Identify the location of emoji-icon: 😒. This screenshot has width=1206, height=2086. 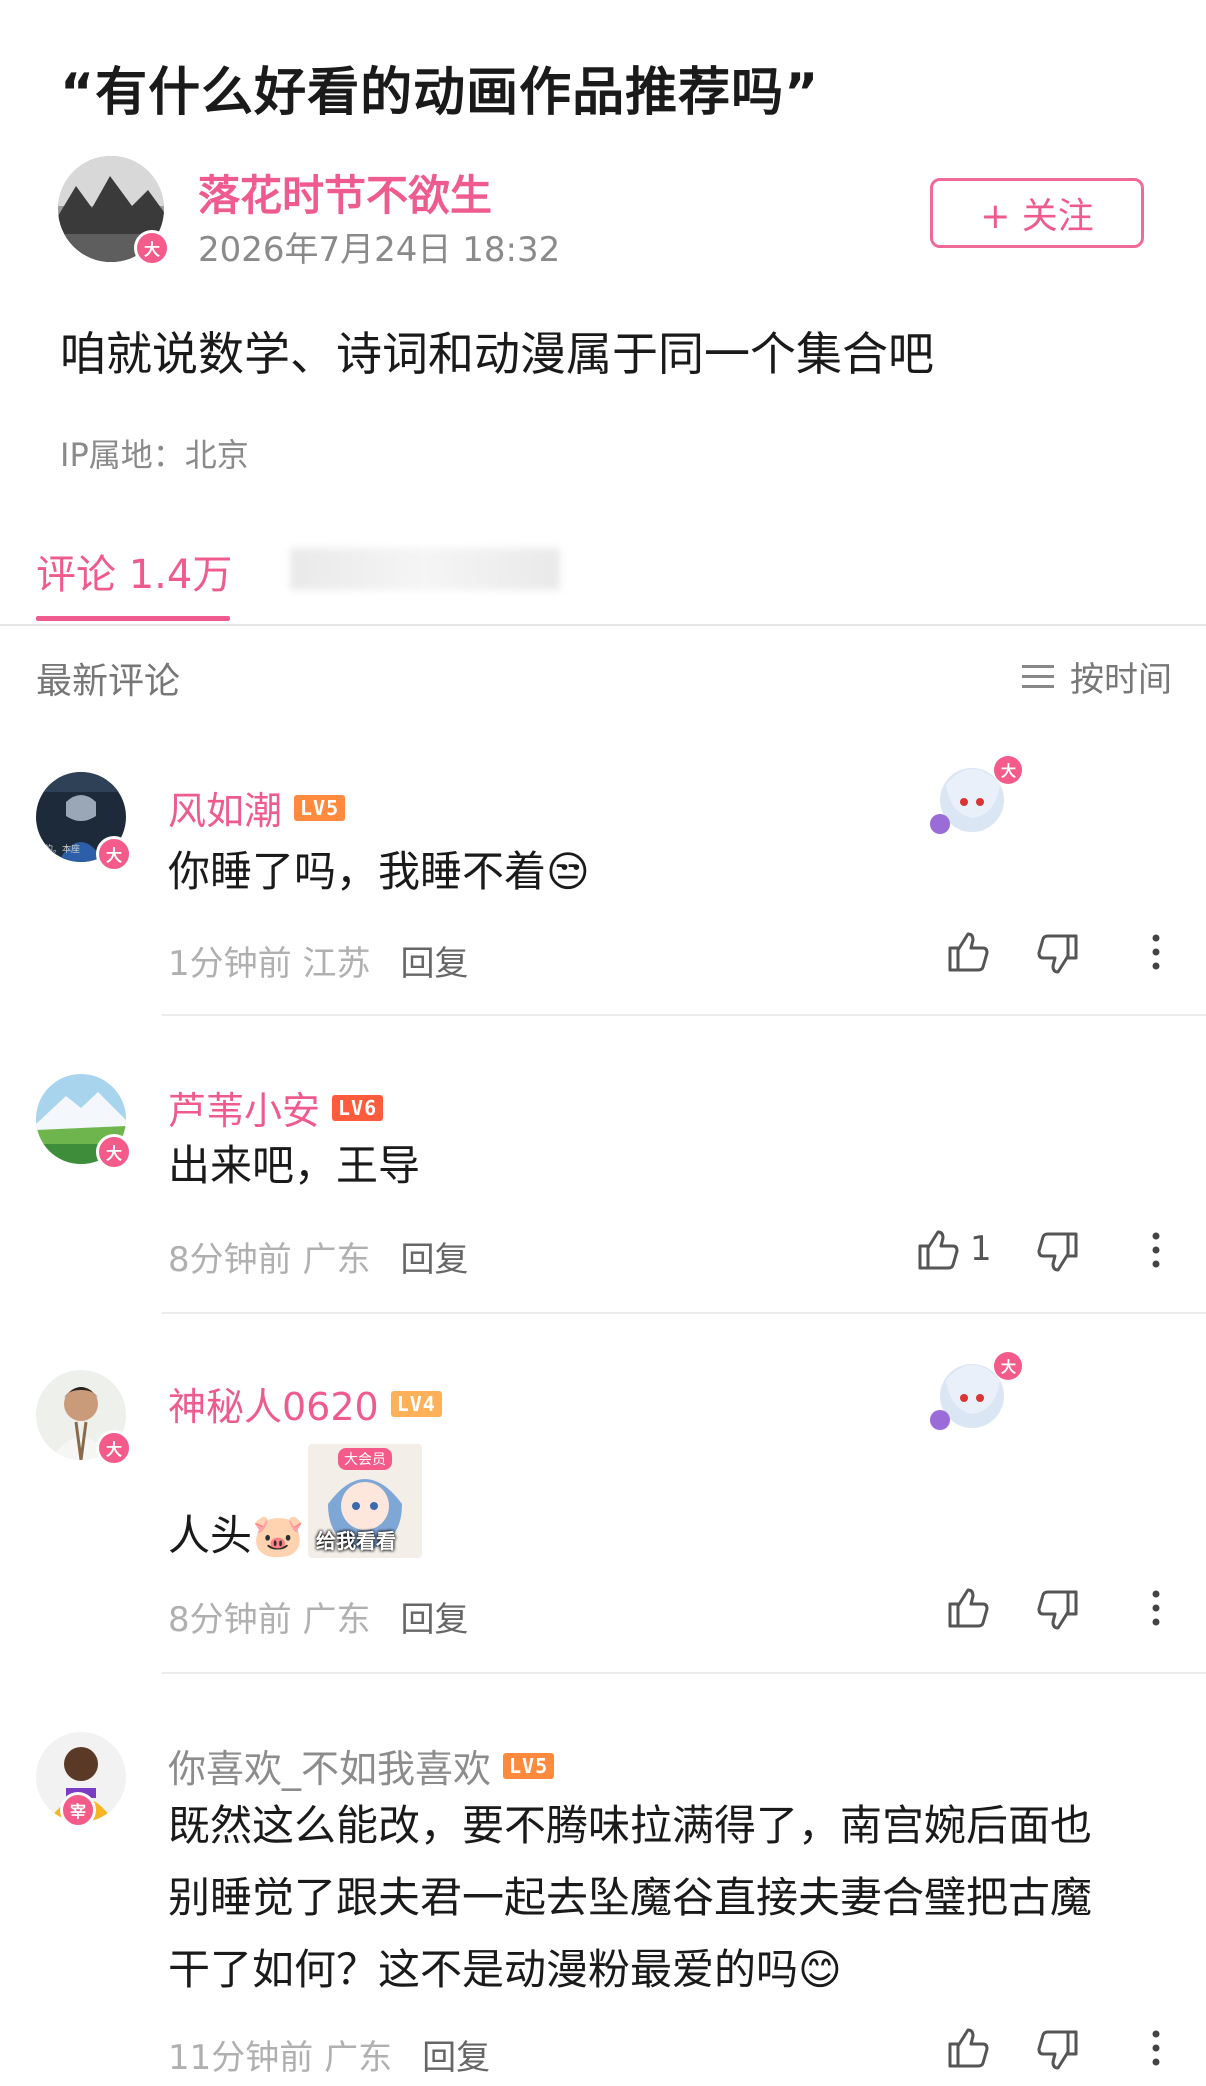
(568, 871).